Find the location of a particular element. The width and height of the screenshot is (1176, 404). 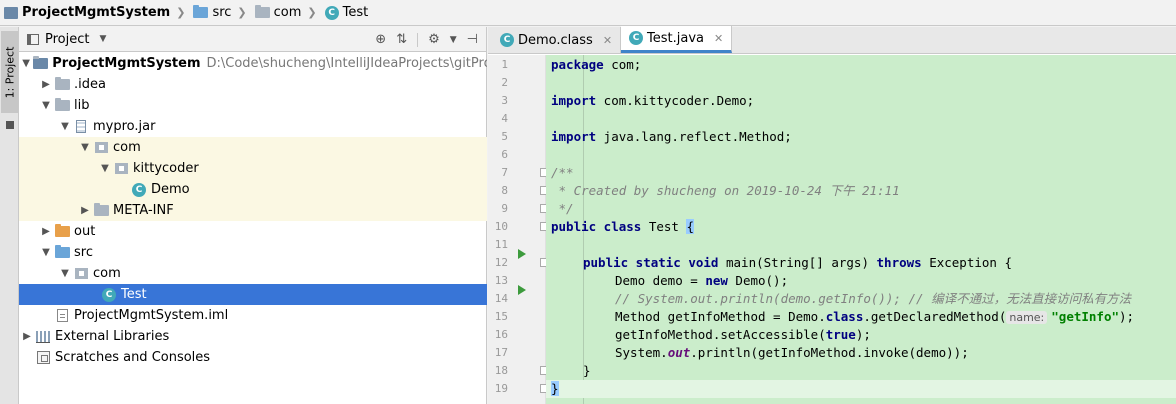

breadcrumb-project-label: ProjectMgmtSystem is located at coordinates (96, 12).